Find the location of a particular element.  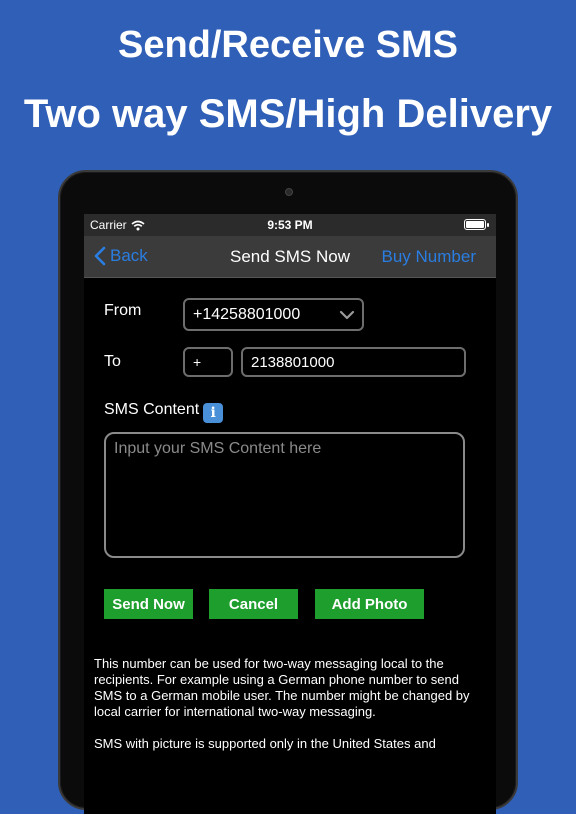

sms-content-placeholder: Input your SMS Content here is located at coordinates (218, 448).